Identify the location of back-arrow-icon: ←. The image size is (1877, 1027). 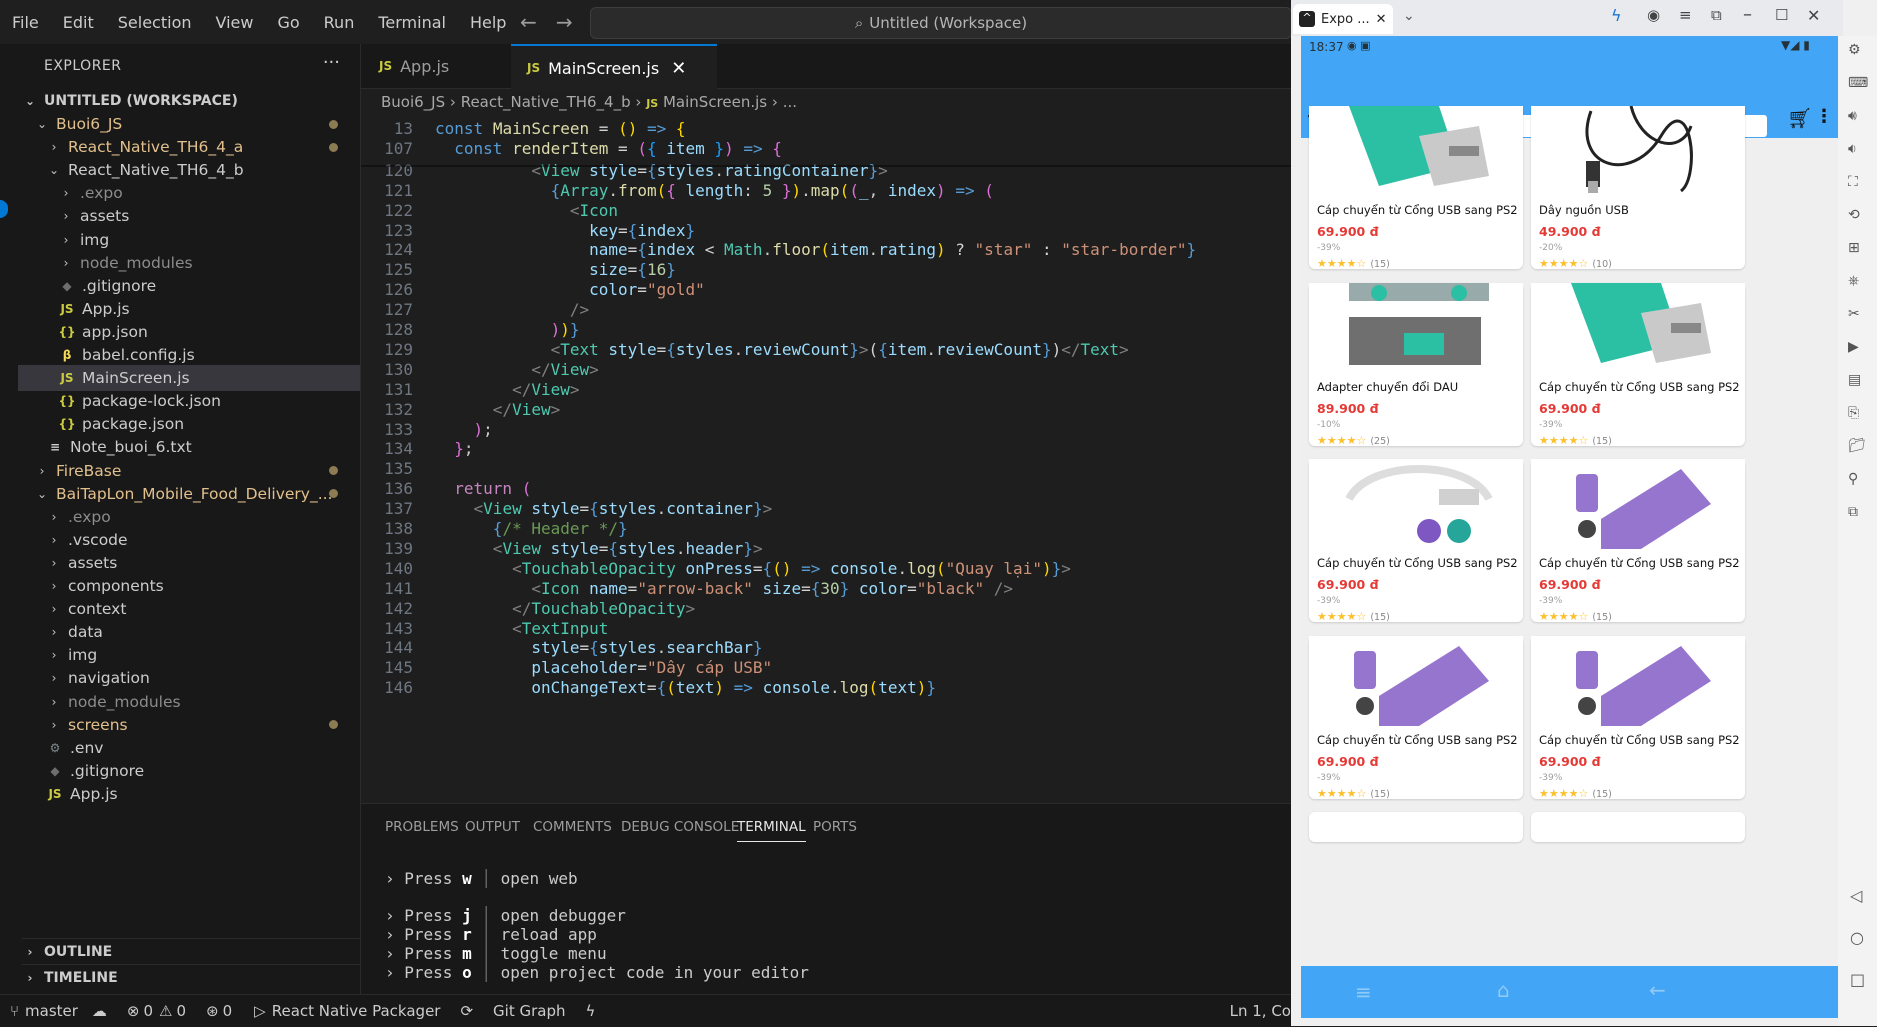
(528, 22).